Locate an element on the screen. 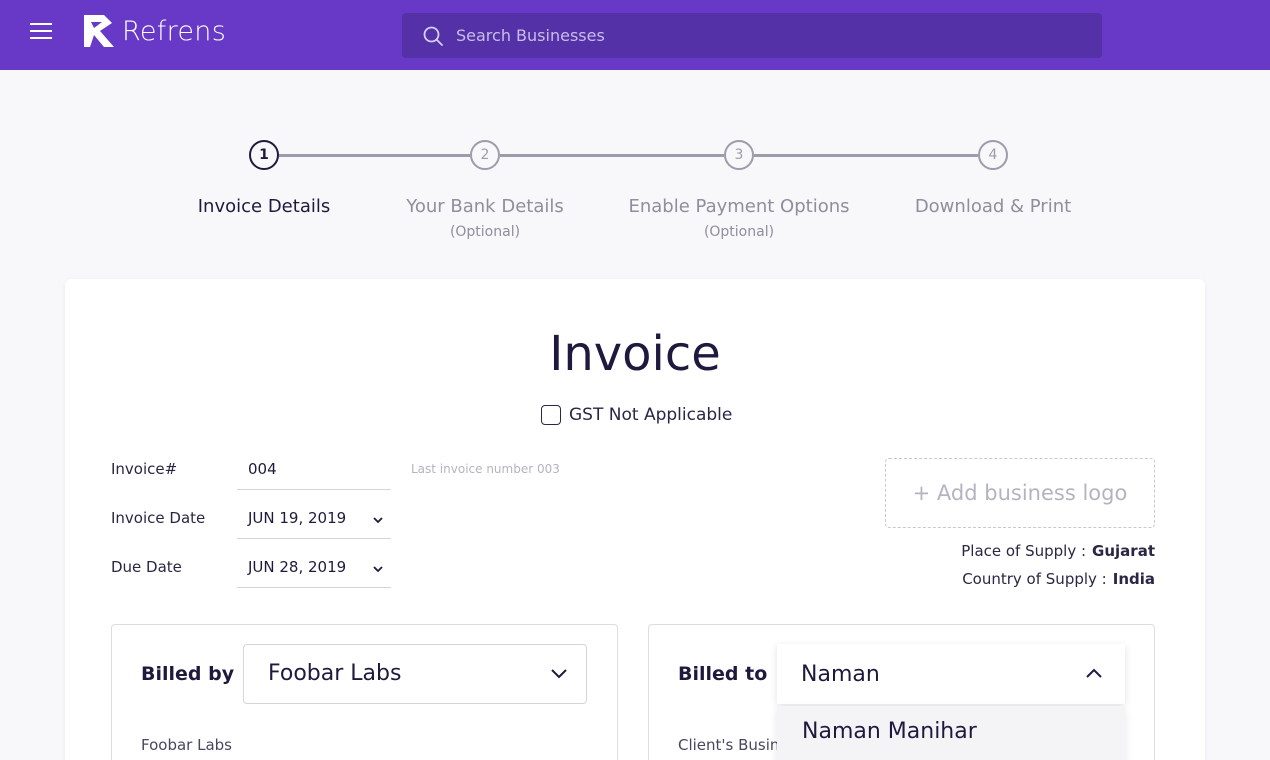  invoice-number-field is located at coordinates (314, 472).